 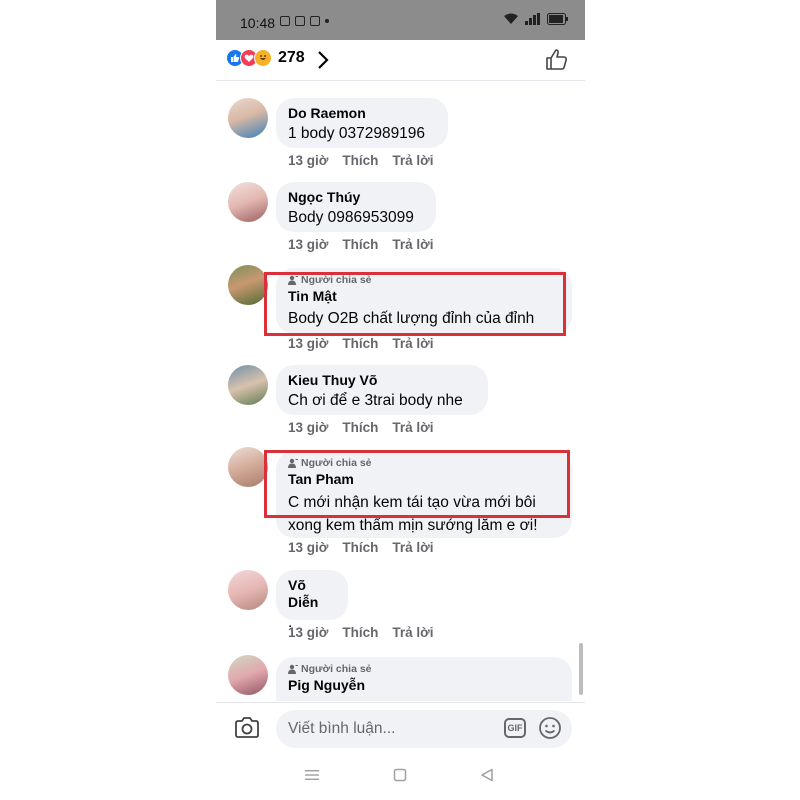 I want to click on back-triangle-icon, so click(x=487, y=775).